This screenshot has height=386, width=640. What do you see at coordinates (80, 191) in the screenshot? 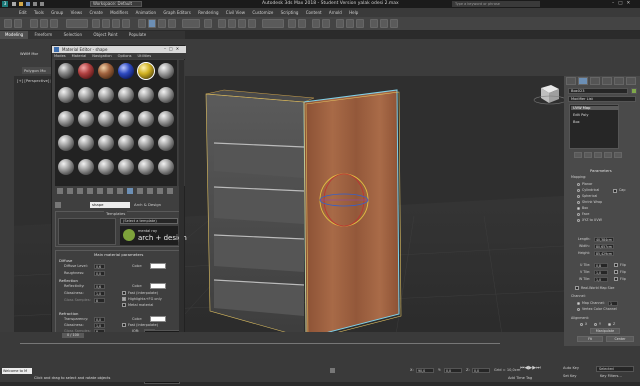
I see `assign-to-selection-icon` at bounding box center [80, 191].